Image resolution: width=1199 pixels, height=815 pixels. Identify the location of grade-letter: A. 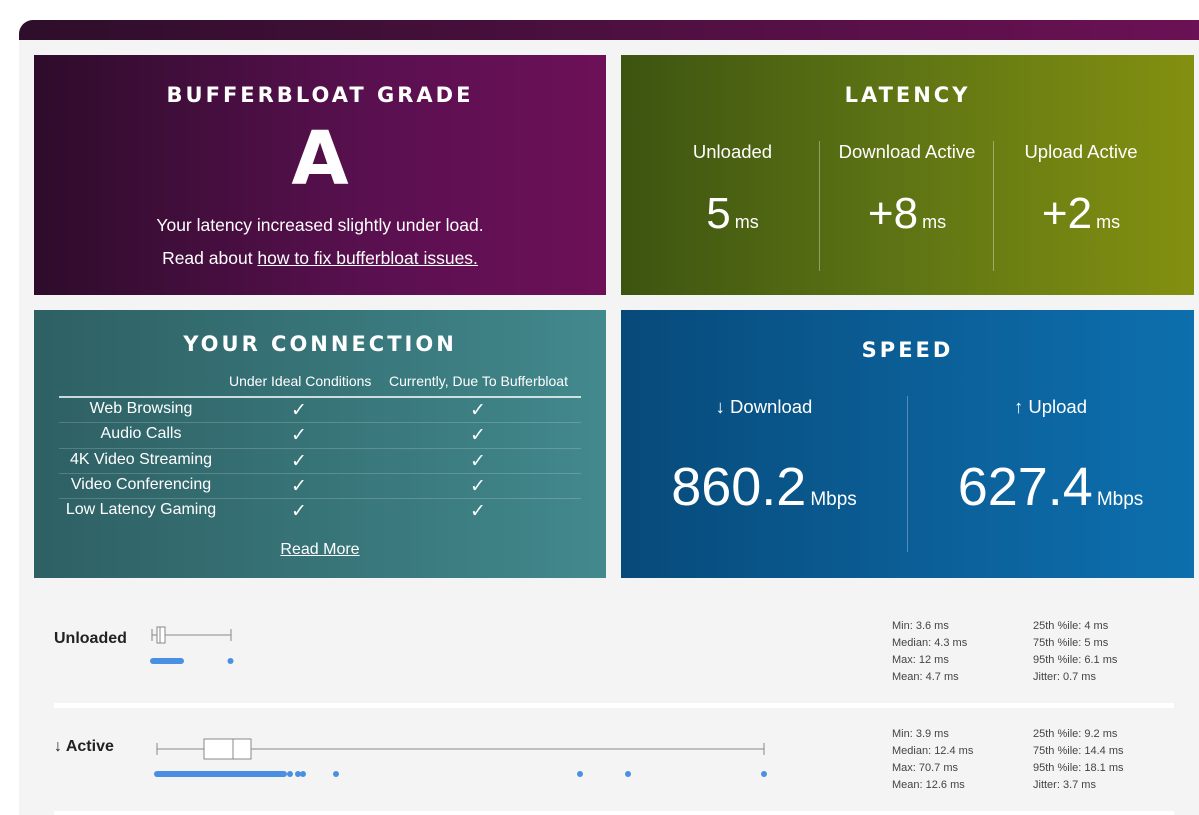
(320, 159).